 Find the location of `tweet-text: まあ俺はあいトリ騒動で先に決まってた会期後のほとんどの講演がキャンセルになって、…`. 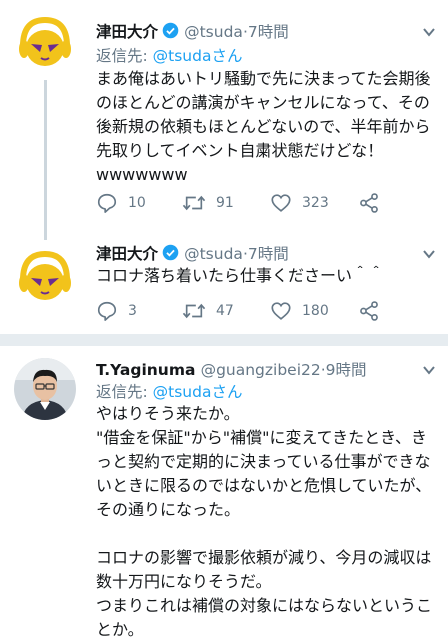

tweet-text: まあ俺はあいトリ騒動で先に決まってた会期後のほとんどの講演がキャンセルになって、… is located at coordinates (263, 126).